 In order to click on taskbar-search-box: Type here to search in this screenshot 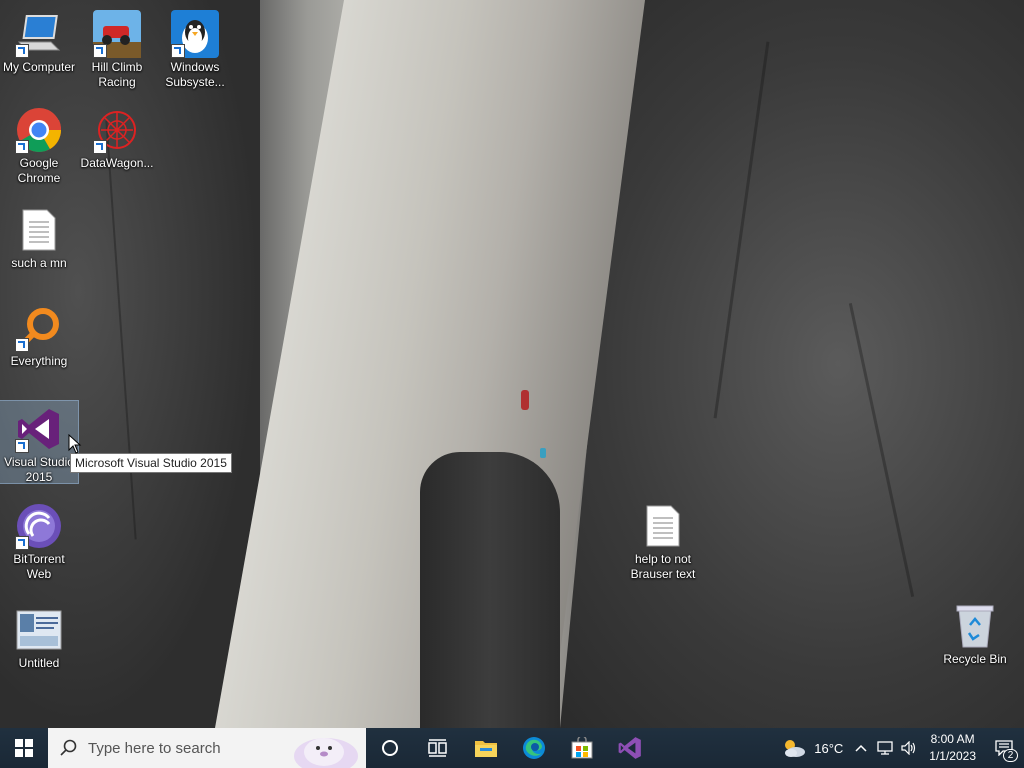, I will do `click(207, 748)`.